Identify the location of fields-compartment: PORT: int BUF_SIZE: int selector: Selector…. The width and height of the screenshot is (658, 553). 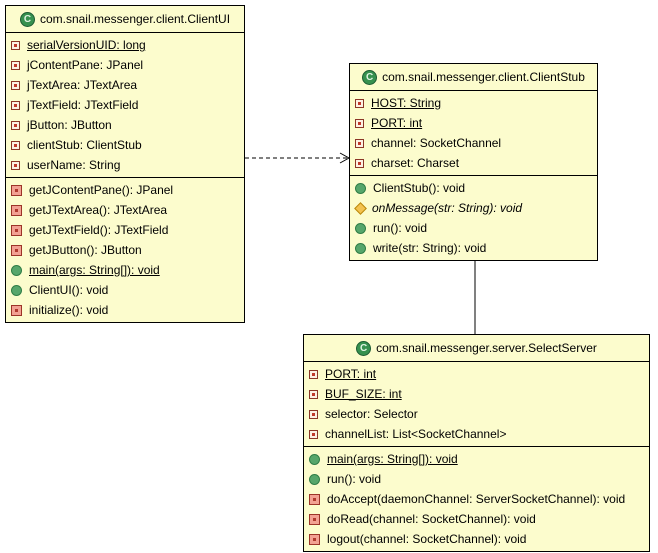
(476, 403).